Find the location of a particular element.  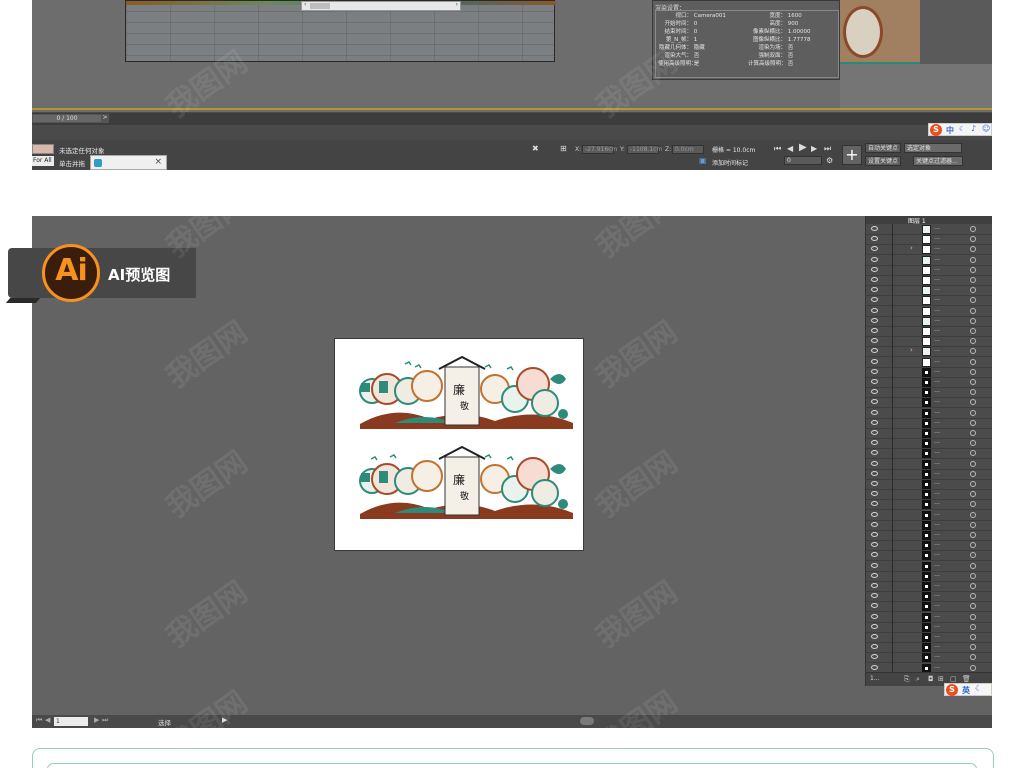

ime-toolbar: S 中 ☾ ♪ ☺ is located at coordinates (960, 129).